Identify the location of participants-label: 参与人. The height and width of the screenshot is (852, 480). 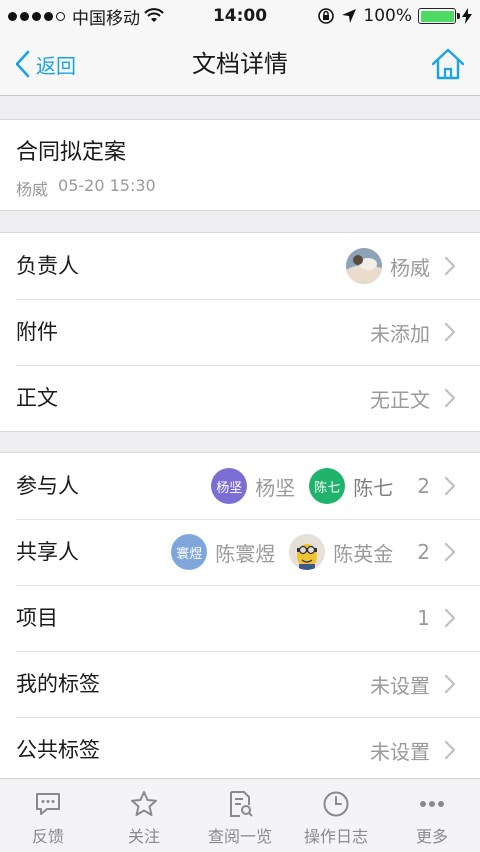
(47, 486).